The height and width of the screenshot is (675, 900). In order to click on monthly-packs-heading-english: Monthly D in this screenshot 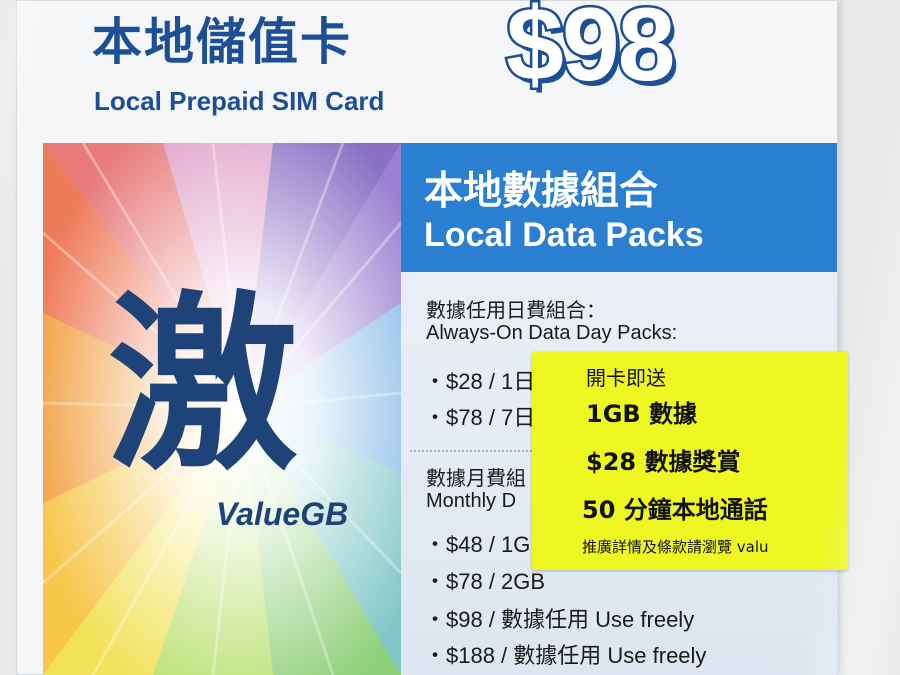, I will do `click(471, 501)`.